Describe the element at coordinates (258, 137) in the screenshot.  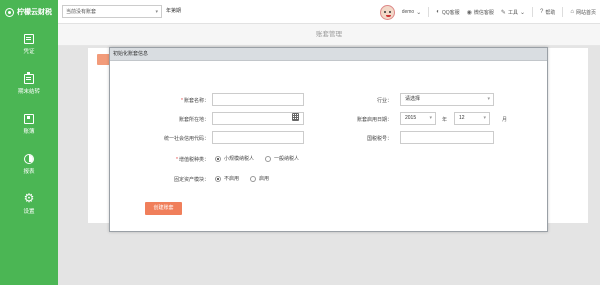
I see `credit-code-input` at that location.